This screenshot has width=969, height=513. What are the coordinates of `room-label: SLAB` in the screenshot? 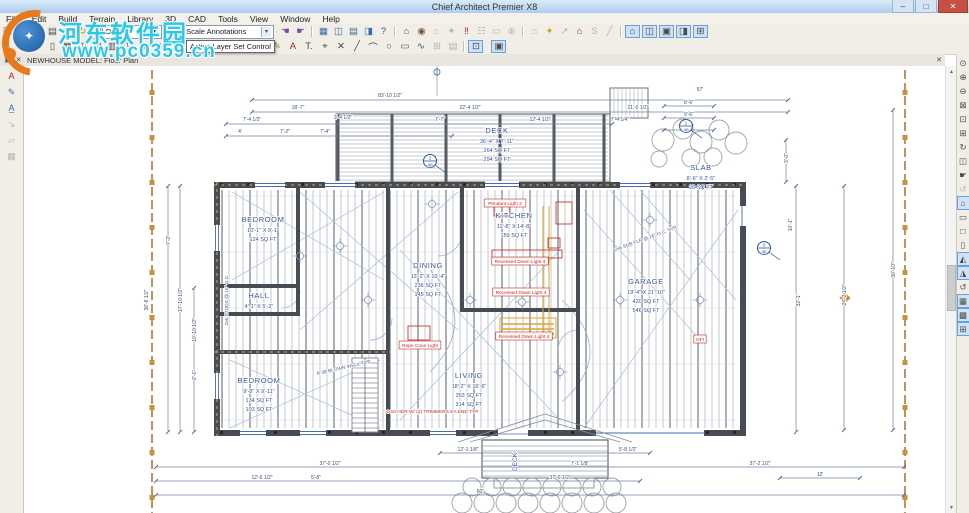 It's located at (701, 167).